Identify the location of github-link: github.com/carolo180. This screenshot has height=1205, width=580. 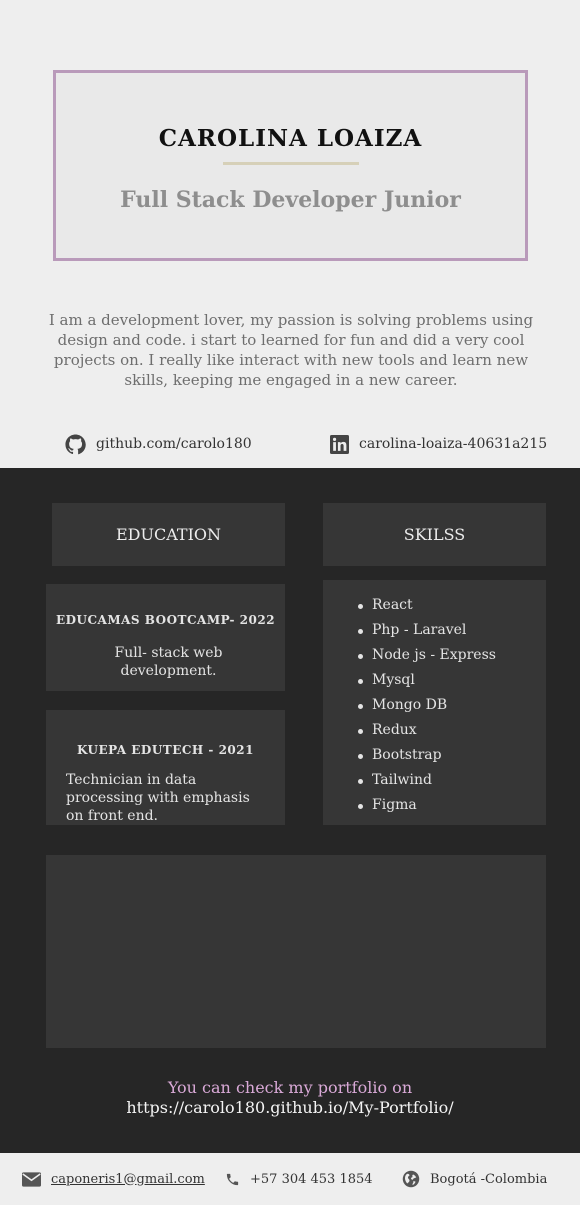
(158, 444).